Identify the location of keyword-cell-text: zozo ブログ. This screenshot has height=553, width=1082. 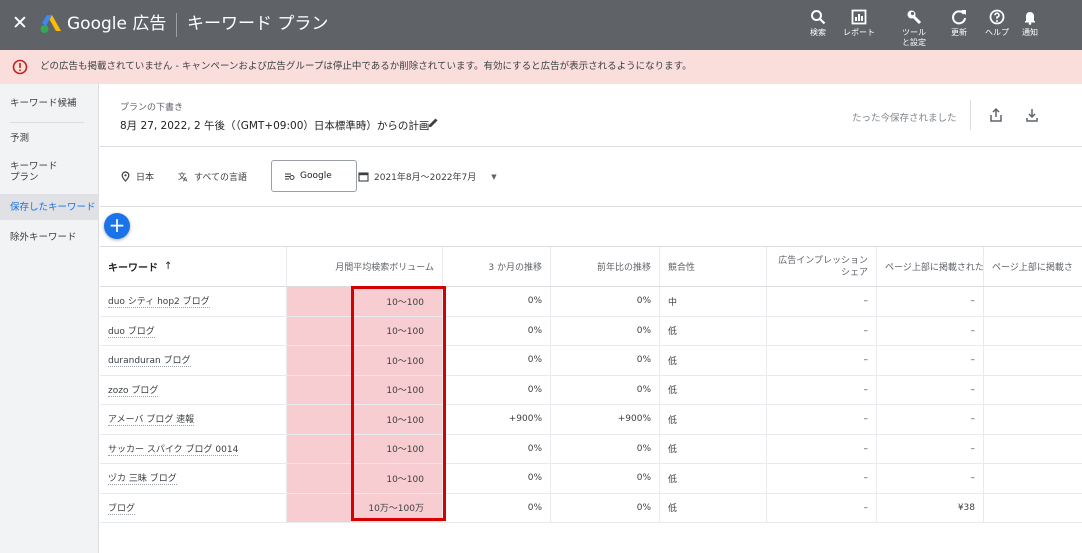
(133, 390).